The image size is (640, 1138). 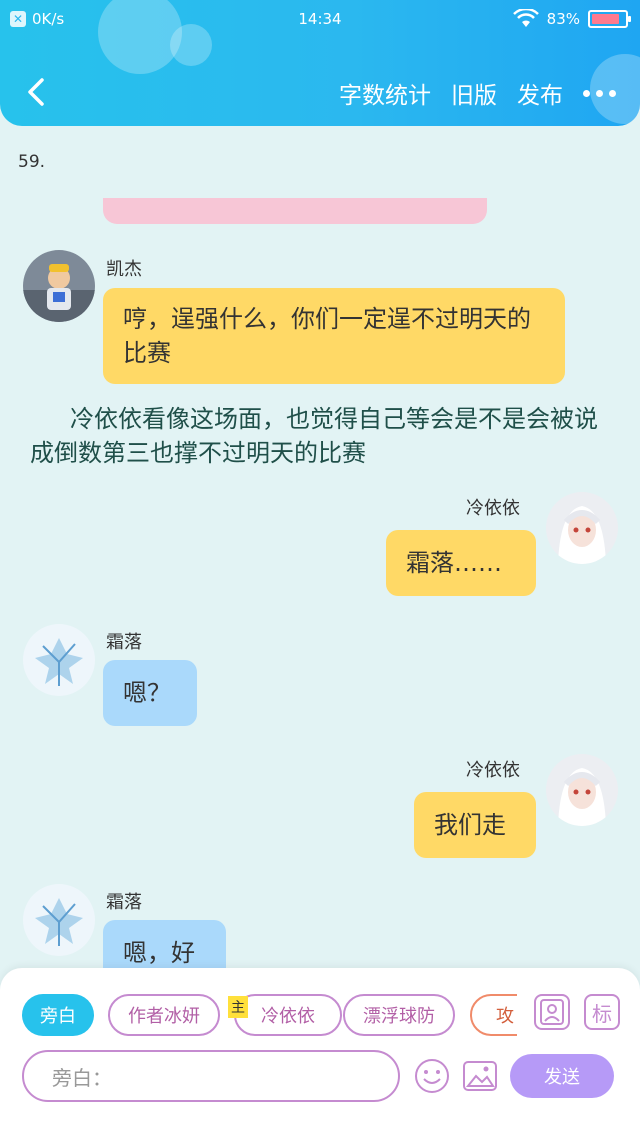 What do you see at coordinates (314, 436) in the screenshot?
I see `narration-text: 冷依依看像这场面，也觉得自己等会是不是会被说成倒数第三也撑不过明天的比赛` at bounding box center [314, 436].